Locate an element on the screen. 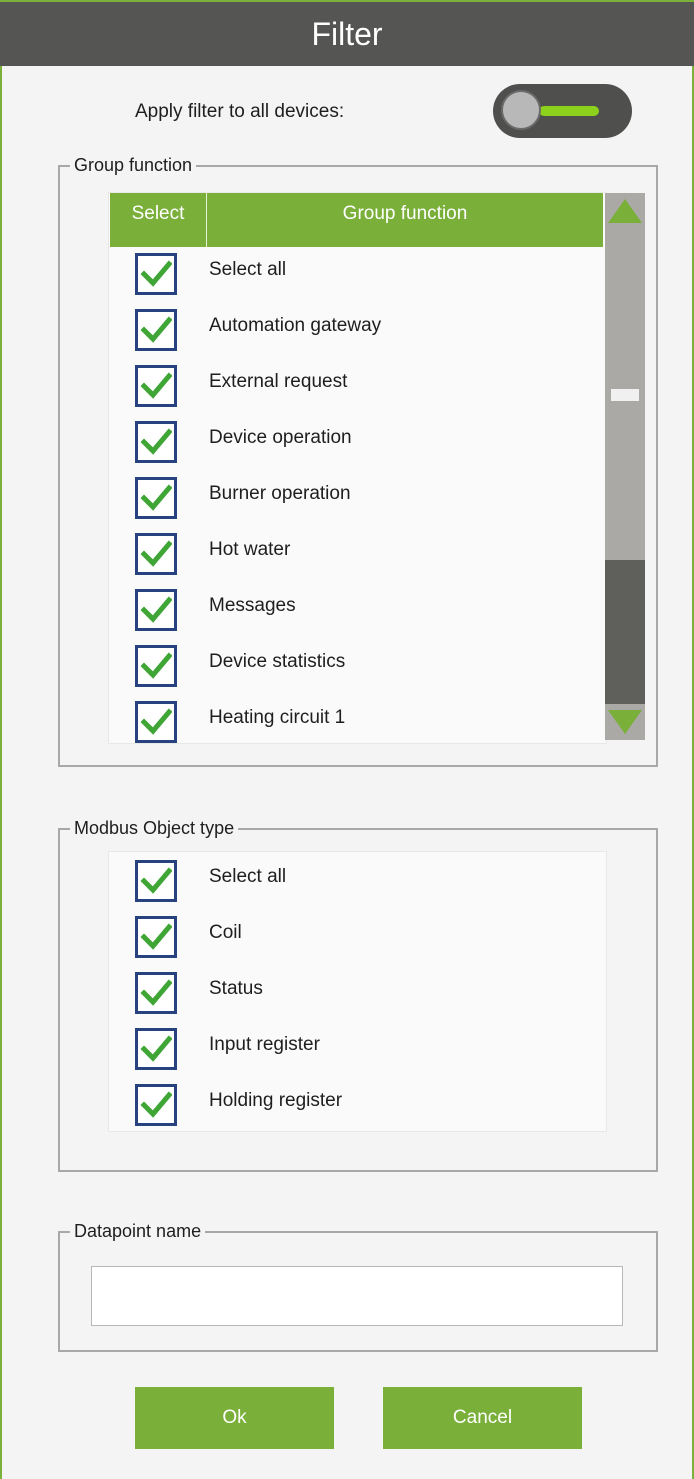 The height and width of the screenshot is (1479, 694). apply-filter-label: Apply filter to all devices: is located at coordinates (240, 111).